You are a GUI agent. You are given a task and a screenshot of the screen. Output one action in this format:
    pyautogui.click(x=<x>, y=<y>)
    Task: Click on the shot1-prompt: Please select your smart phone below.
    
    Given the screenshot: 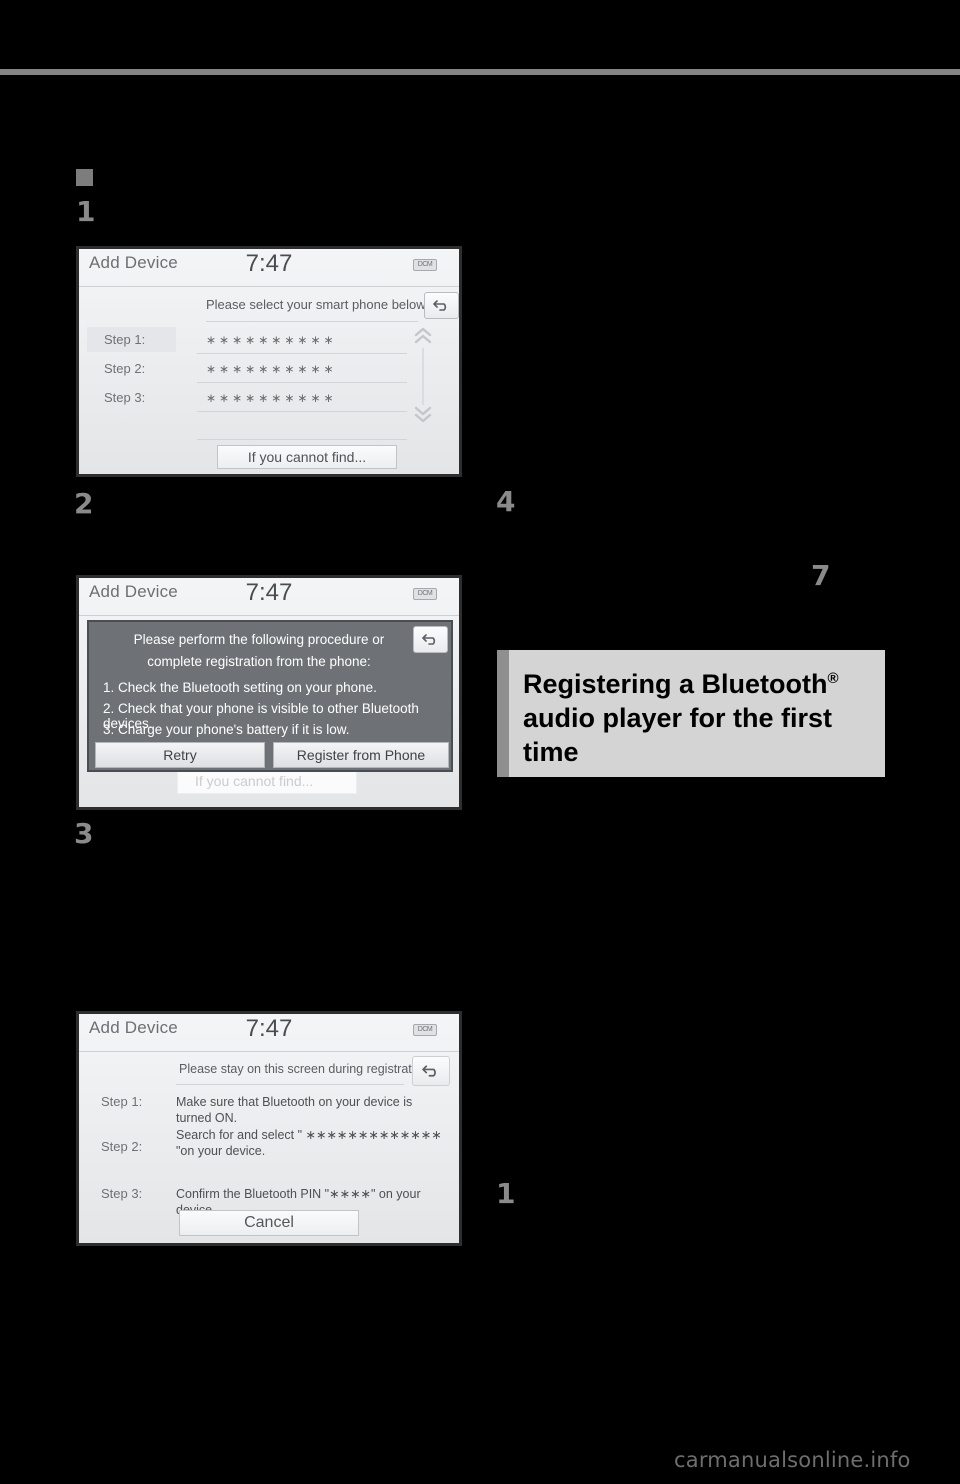 What is the action you would take?
    pyautogui.click(x=317, y=304)
    